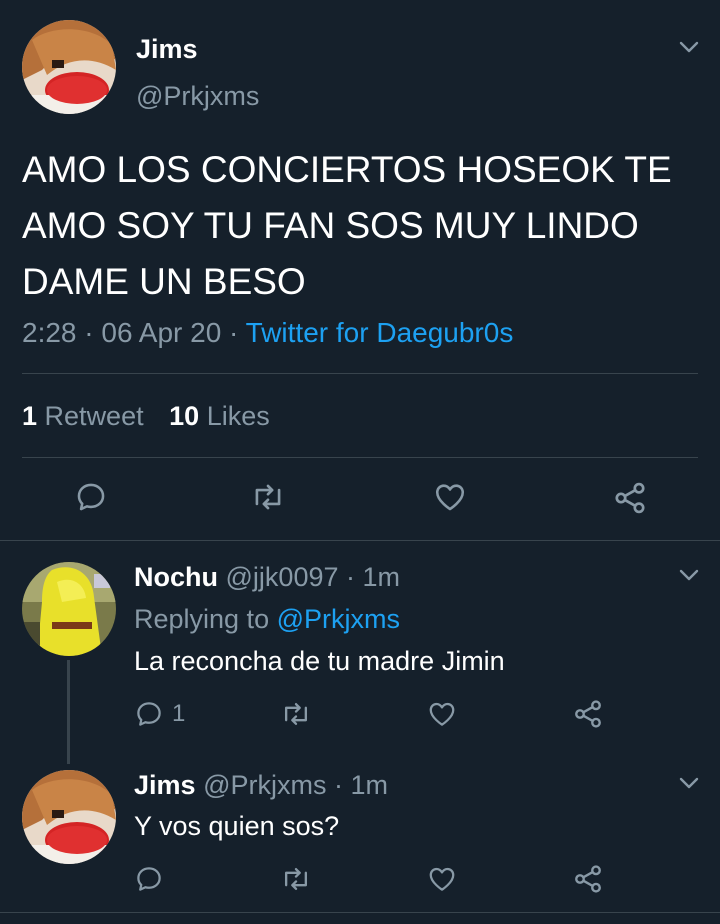 Image resolution: width=720 pixels, height=924 pixels. Describe the element at coordinates (30, 416) in the screenshot. I see `retweets-count: 1` at that location.